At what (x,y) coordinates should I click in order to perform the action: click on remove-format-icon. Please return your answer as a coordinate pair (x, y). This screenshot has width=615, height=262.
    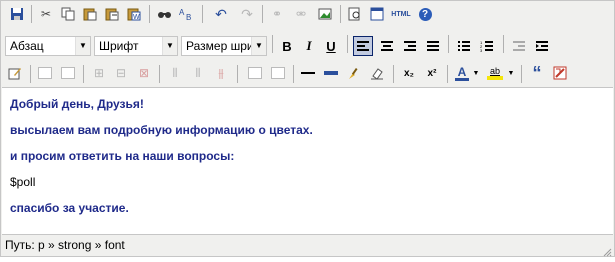
    Looking at the image, I should click on (377, 73).